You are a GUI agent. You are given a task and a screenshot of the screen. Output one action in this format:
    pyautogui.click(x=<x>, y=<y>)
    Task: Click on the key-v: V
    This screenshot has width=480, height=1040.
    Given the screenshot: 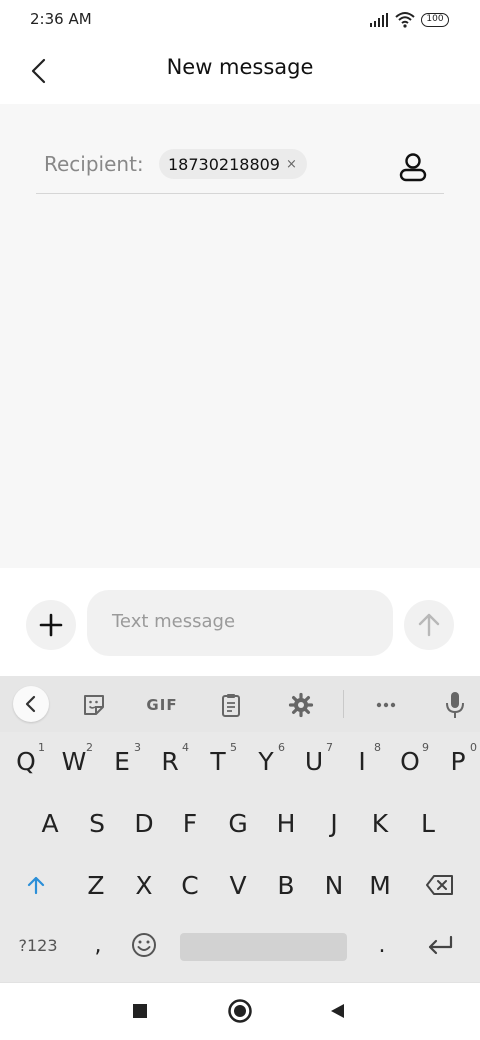 What is the action you would take?
    pyautogui.click(x=238, y=885)
    